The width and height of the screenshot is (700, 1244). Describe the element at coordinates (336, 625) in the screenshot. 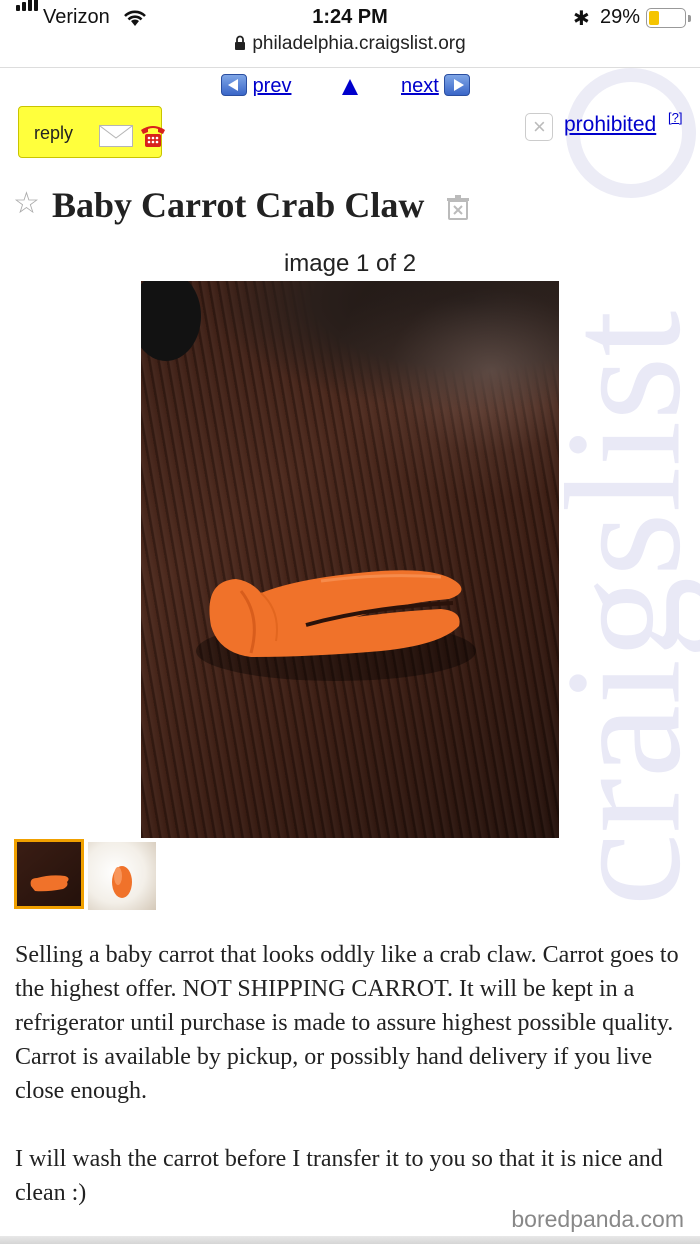

I see `carrot-image` at that location.